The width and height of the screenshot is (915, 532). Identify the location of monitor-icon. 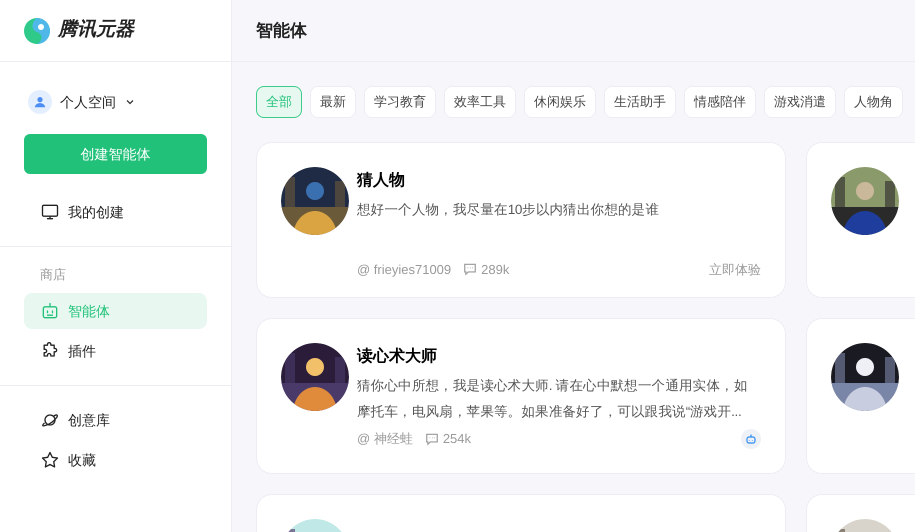
(50, 212).